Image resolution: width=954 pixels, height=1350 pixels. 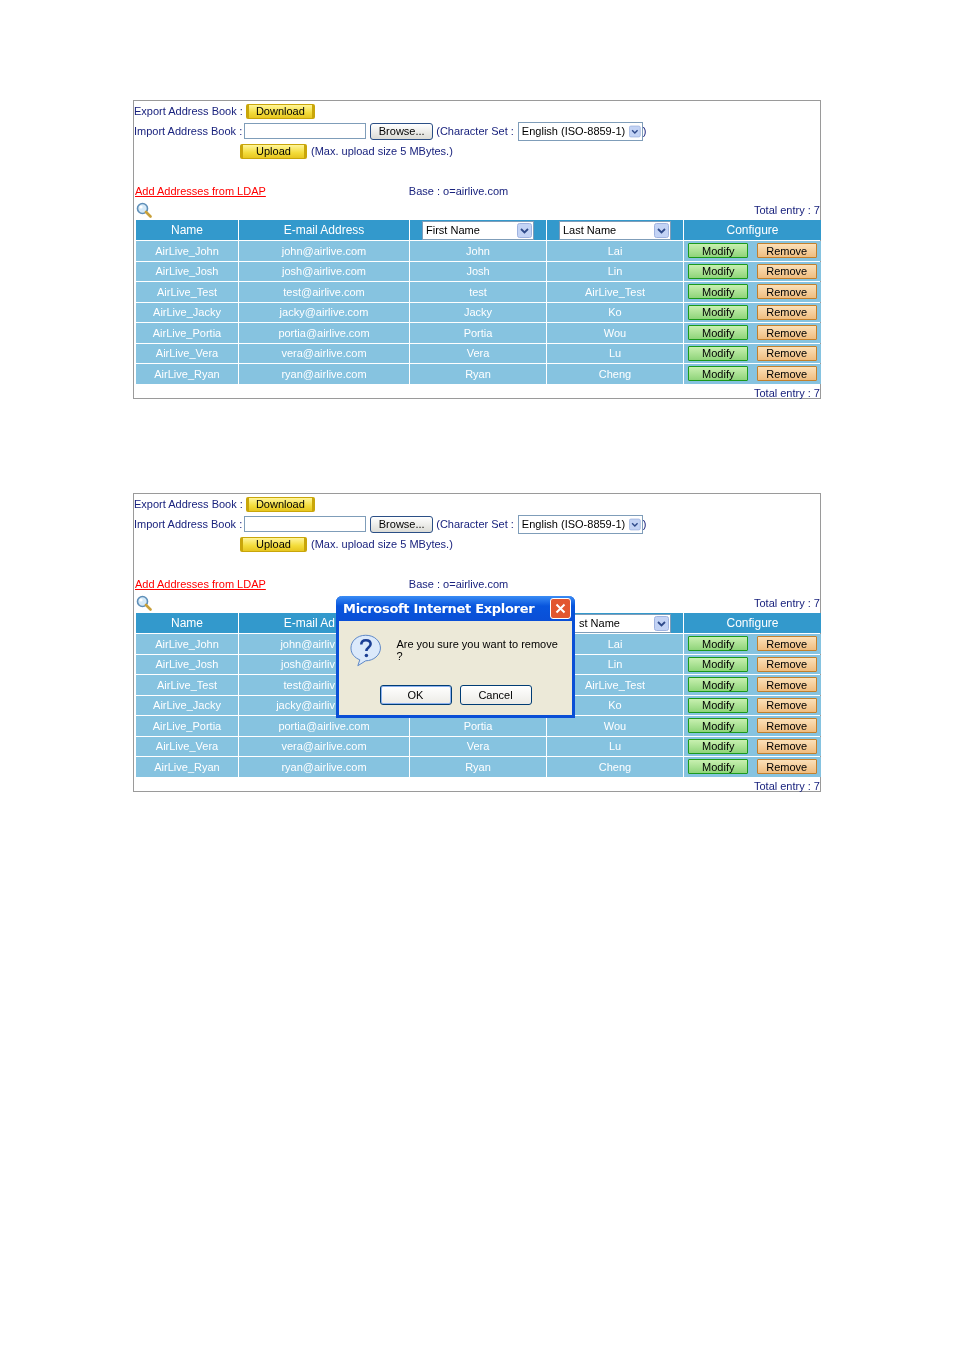 What do you see at coordinates (475, 524) in the screenshot?
I see `charset-label: (Character Set :` at bounding box center [475, 524].